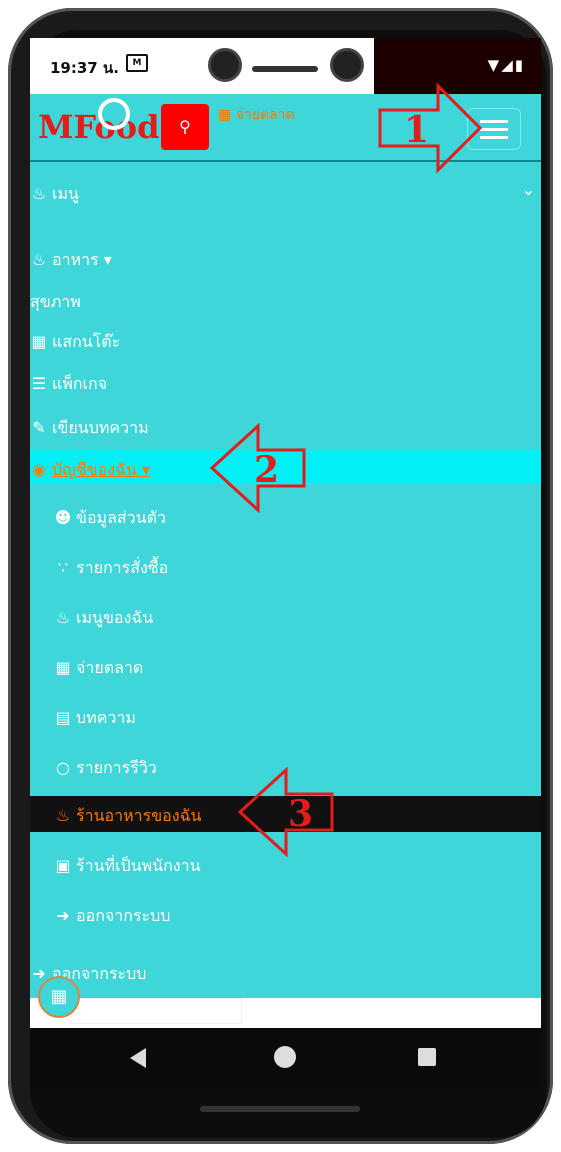 The width and height of the screenshot is (561, 1152). Describe the element at coordinates (82, 259) in the screenshot. I see `menu-item-label: อาหาร ▾` at that location.